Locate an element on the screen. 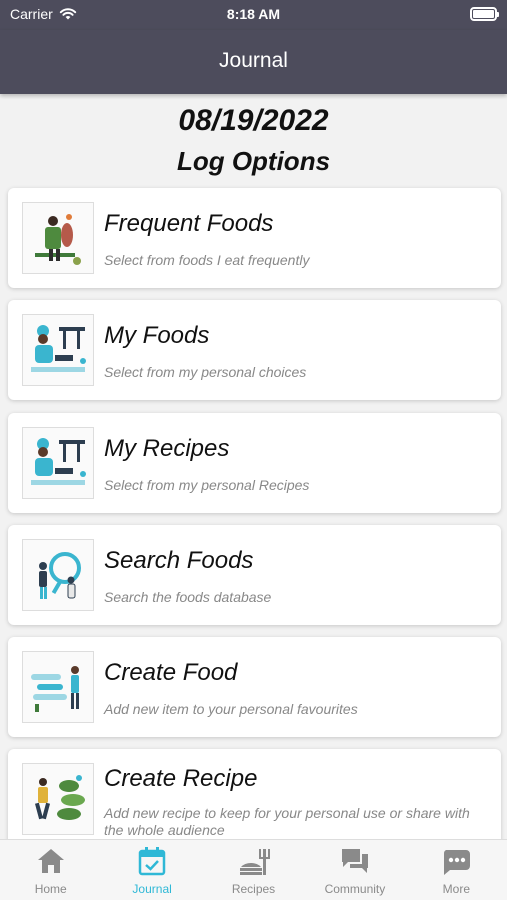  tab-more: More is located at coordinates (456, 870).